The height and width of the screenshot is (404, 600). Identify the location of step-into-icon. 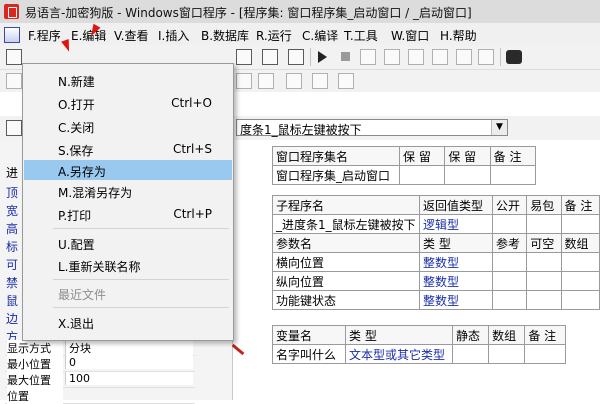
(368, 57).